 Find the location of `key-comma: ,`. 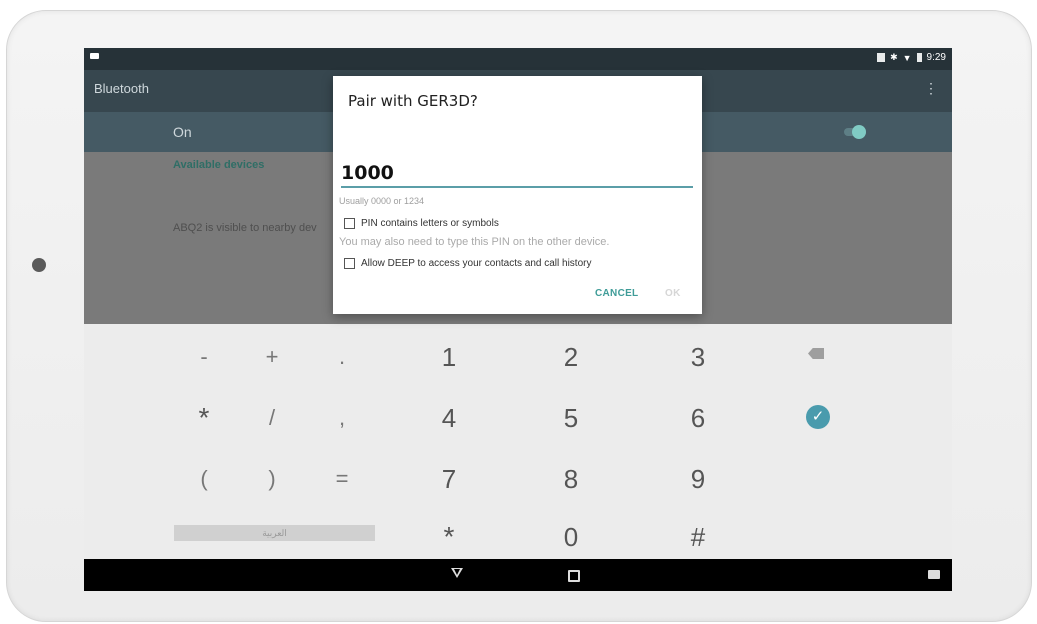

key-comma: , is located at coordinates (342, 418).